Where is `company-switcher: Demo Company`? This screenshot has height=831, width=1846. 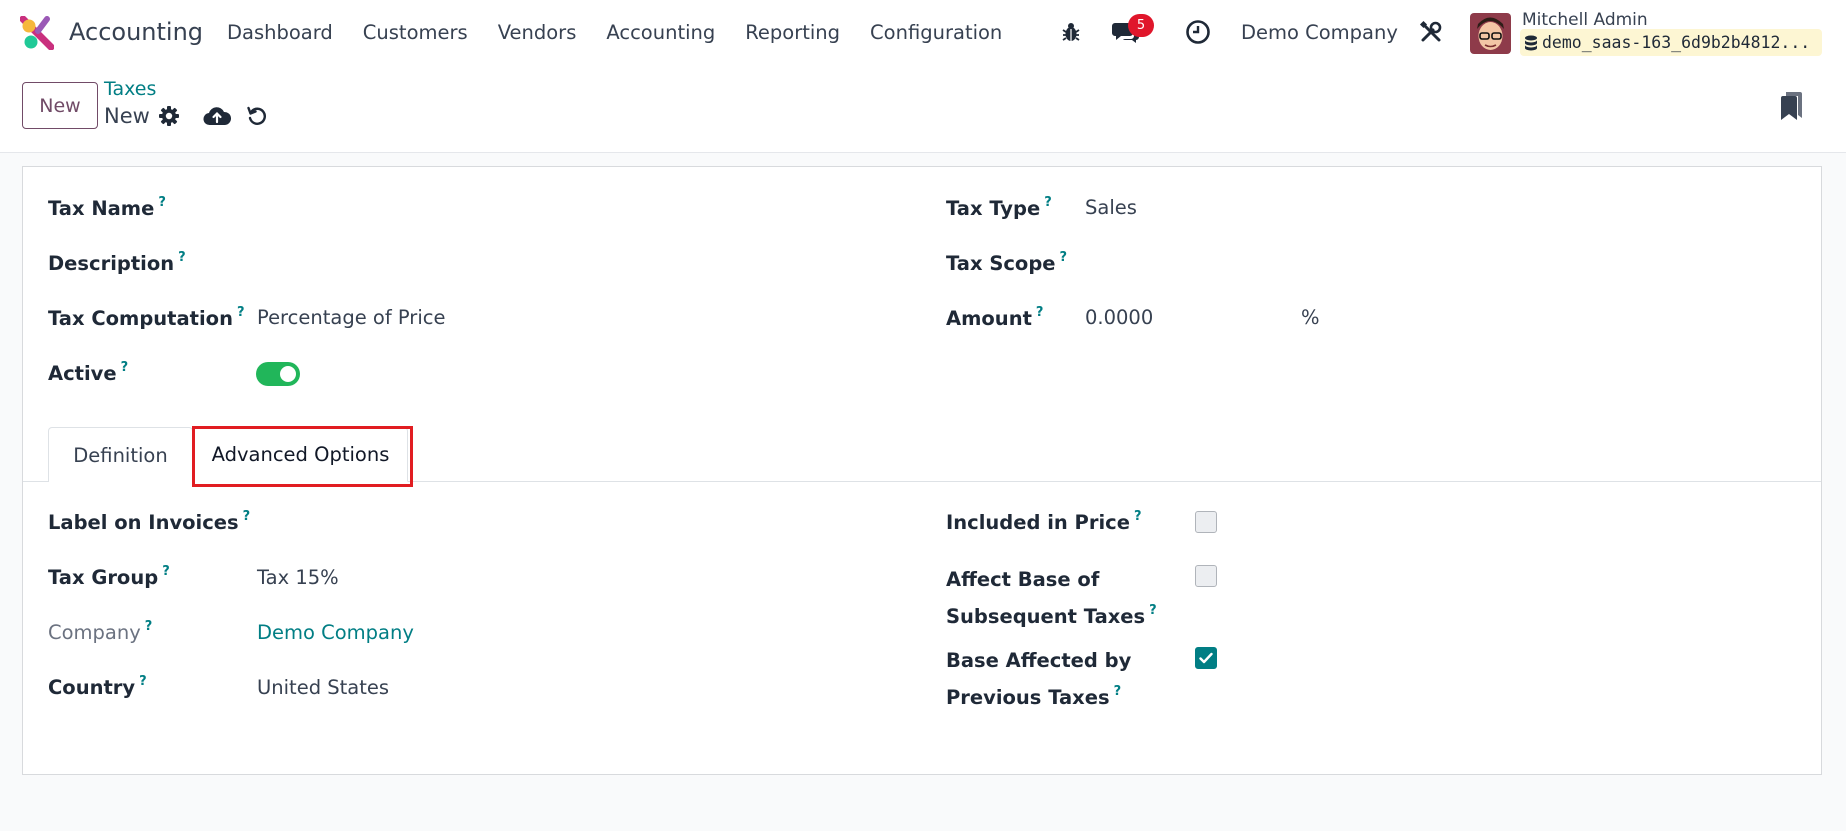 company-switcher: Demo Company is located at coordinates (1319, 32).